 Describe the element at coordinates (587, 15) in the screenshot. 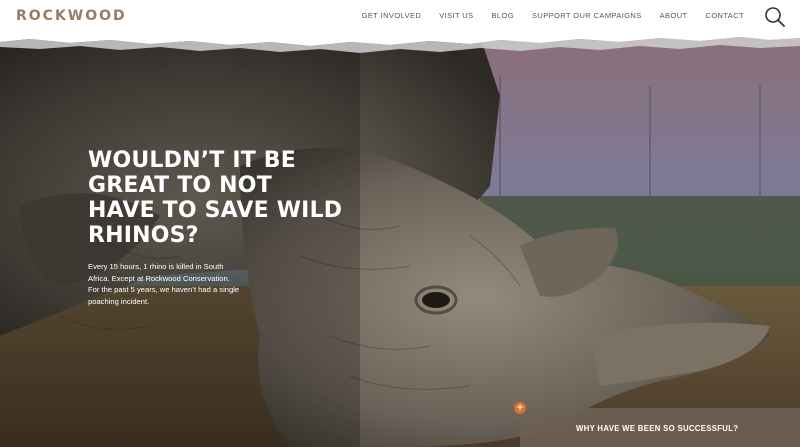

I see `nav-support-campaigns: SUPPORT OUR CAMPAIGNS` at that location.